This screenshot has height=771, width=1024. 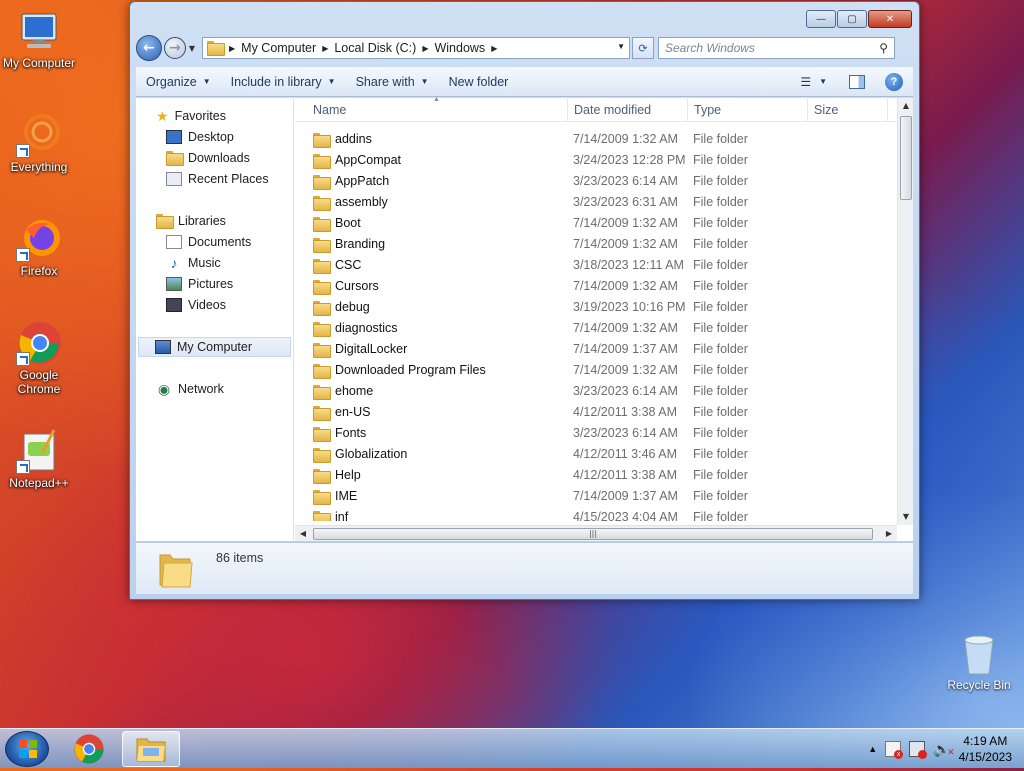 What do you see at coordinates (200, 137) in the screenshot?
I see `nav-desktop: Desktop` at bounding box center [200, 137].